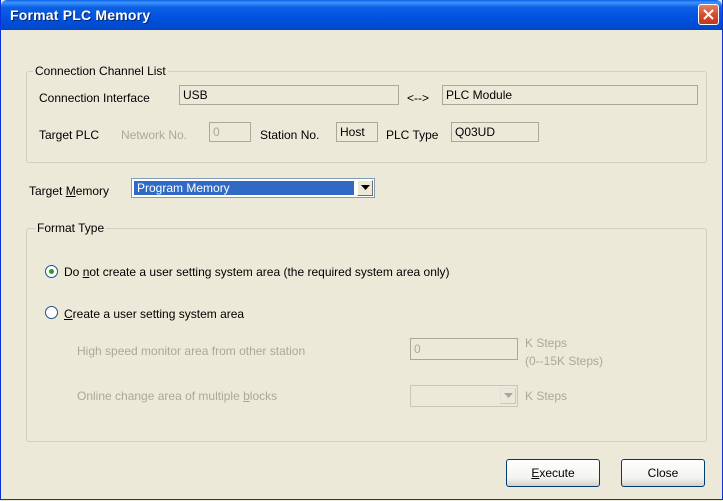  I want to click on target-memory-label: Target Memory, so click(69, 191).